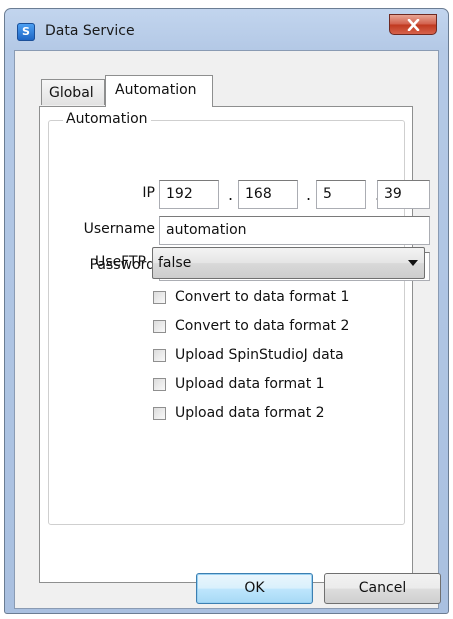  Describe the element at coordinates (250, 413) in the screenshot. I see `checkbox-label: Upload data format 2` at that location.